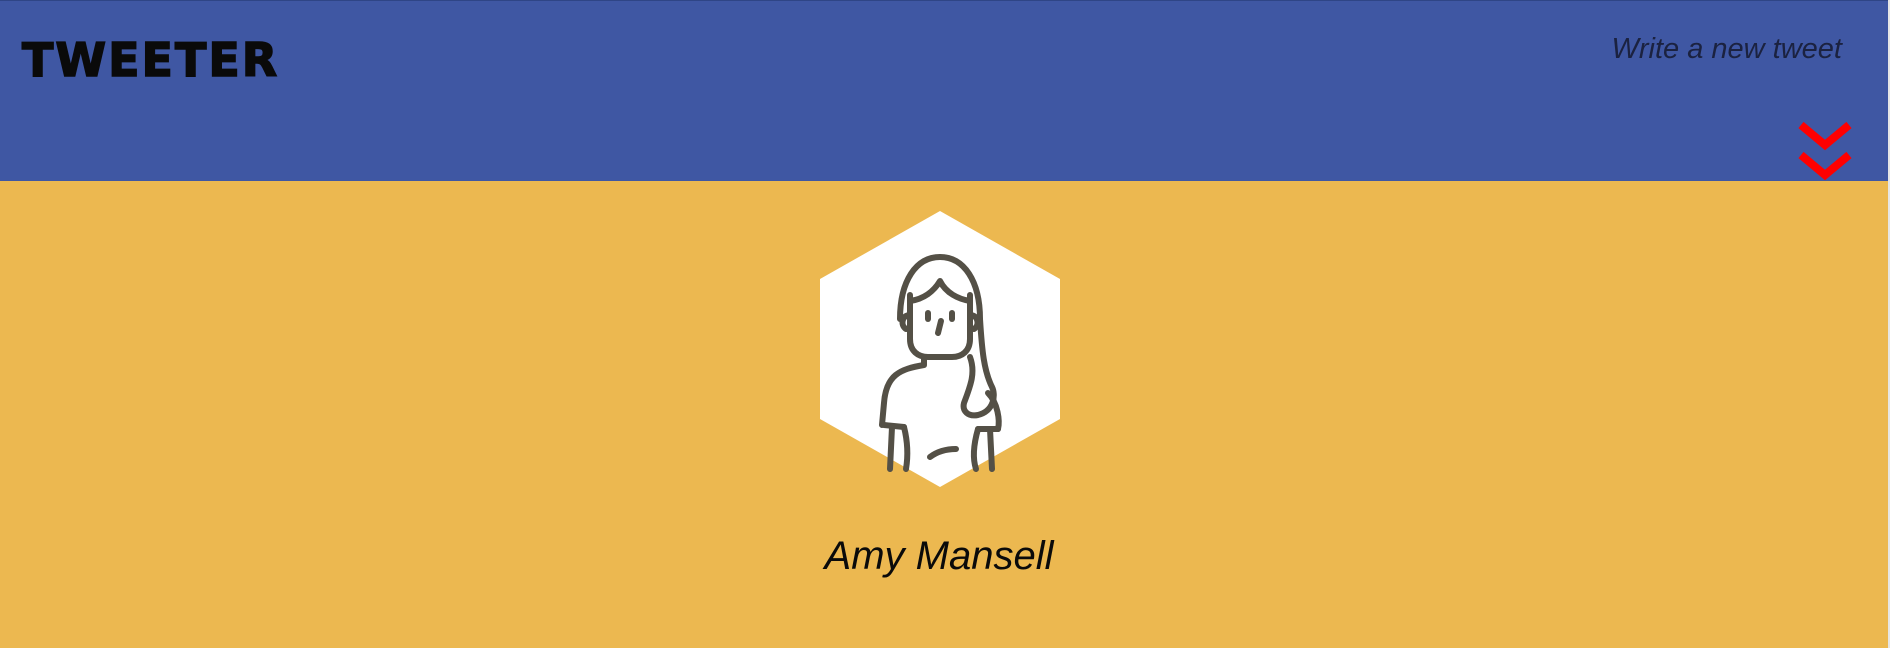 The image size is (1890, 648). Describe the element at coordinates (939, 556) in the screenshot. I see `profile-name: Amy Mansell` at that location.